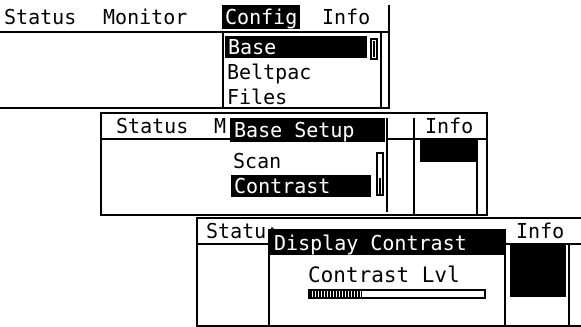 The width and height of the screenshot is (581, 327). I want to click on menu-config: Config, so click(261, 17).